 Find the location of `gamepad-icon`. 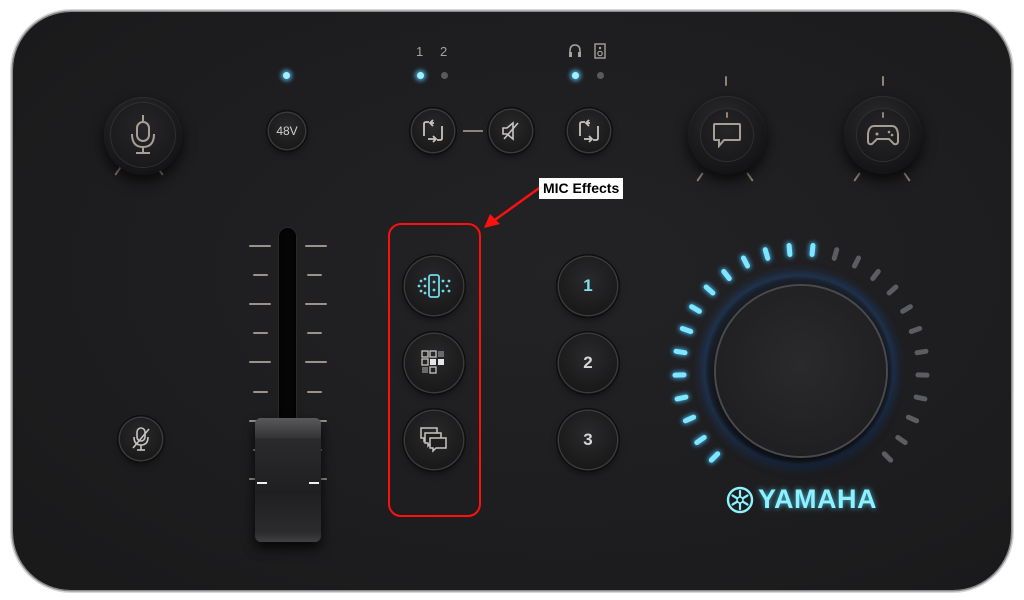

gamepad-icon is located at coordinates (883, 135).